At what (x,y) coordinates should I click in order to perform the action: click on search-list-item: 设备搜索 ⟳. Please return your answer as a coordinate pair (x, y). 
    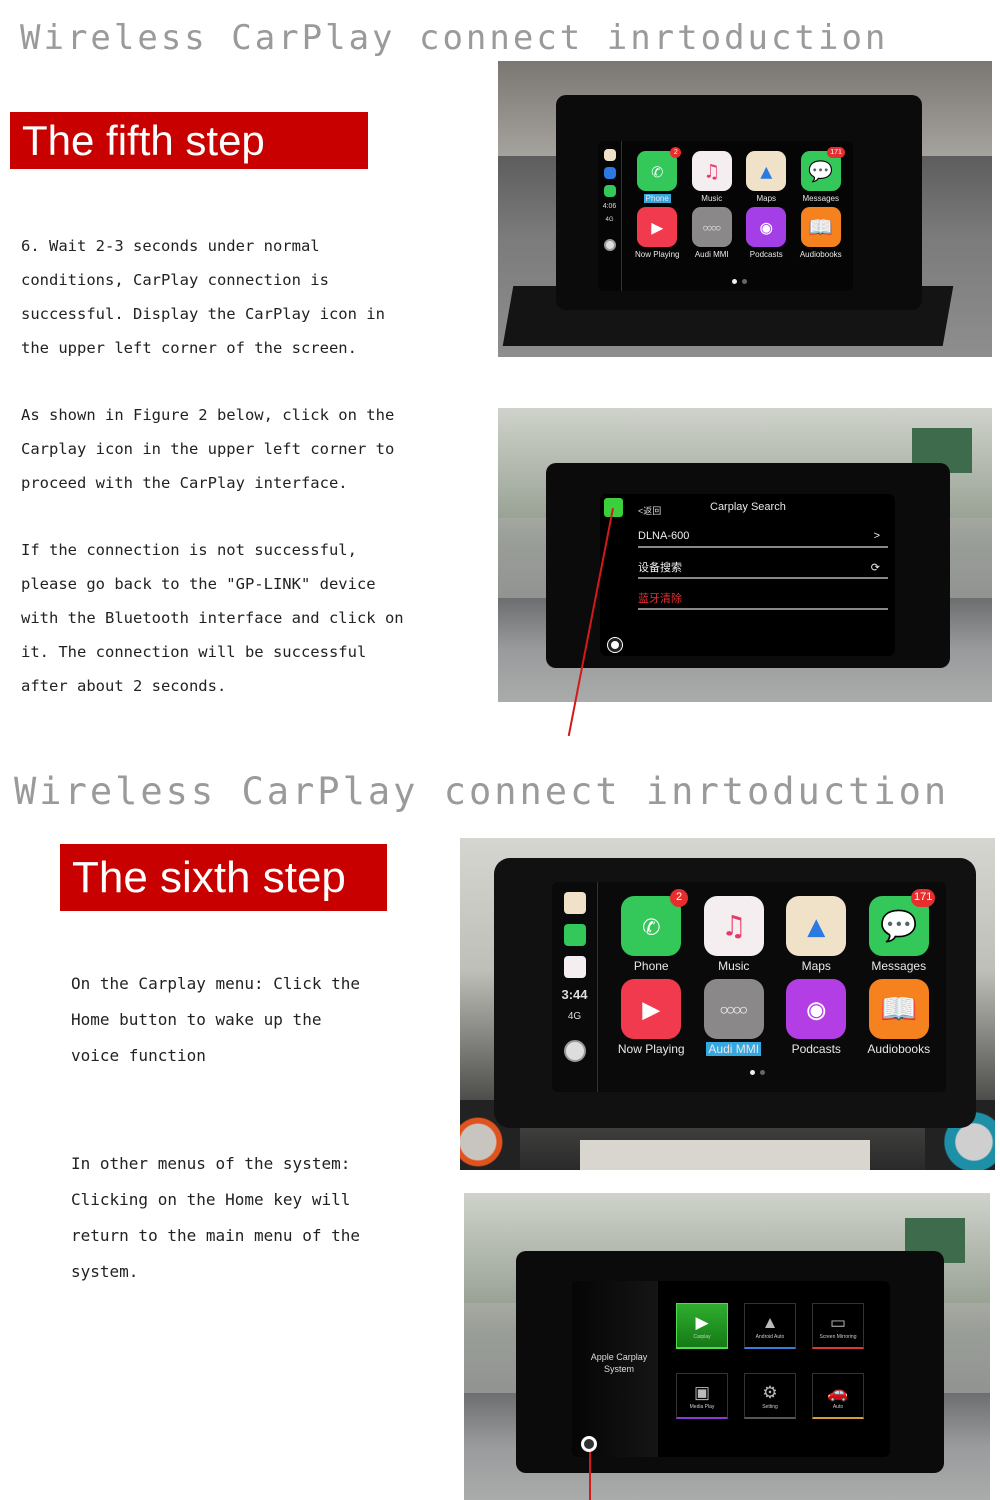
    Looking at the image, I should click on (763, 568).